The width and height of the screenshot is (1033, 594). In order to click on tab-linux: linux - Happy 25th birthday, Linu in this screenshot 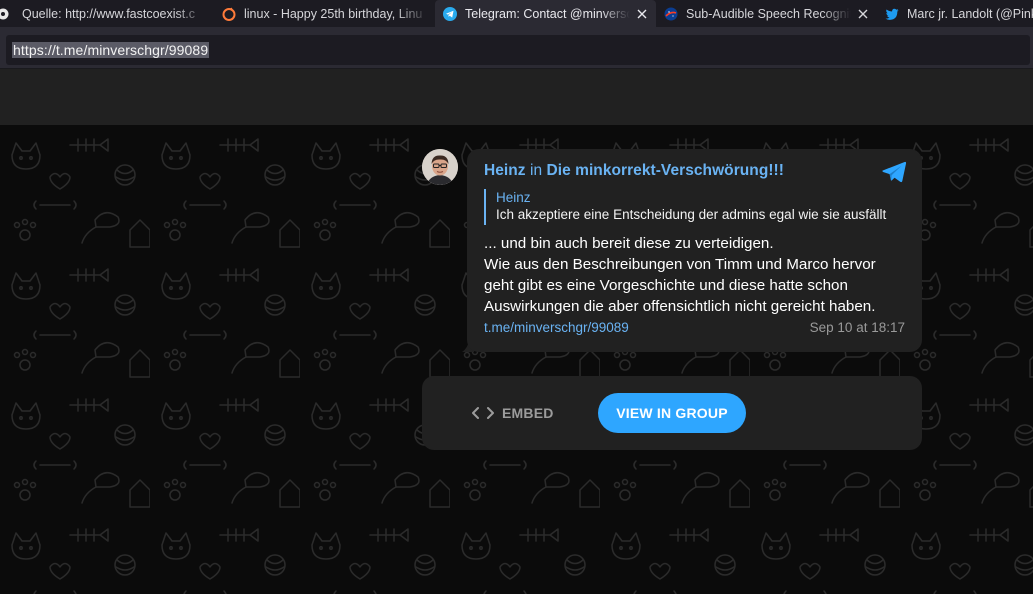, I will do `click(324, 13)`.